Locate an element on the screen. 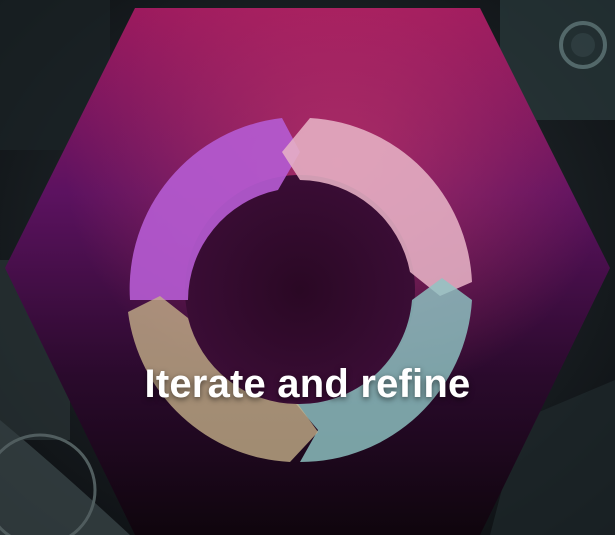 This screenshot has height=535, width=615. slide-caption: Iterate and refine is located at coordinates (307, 384).